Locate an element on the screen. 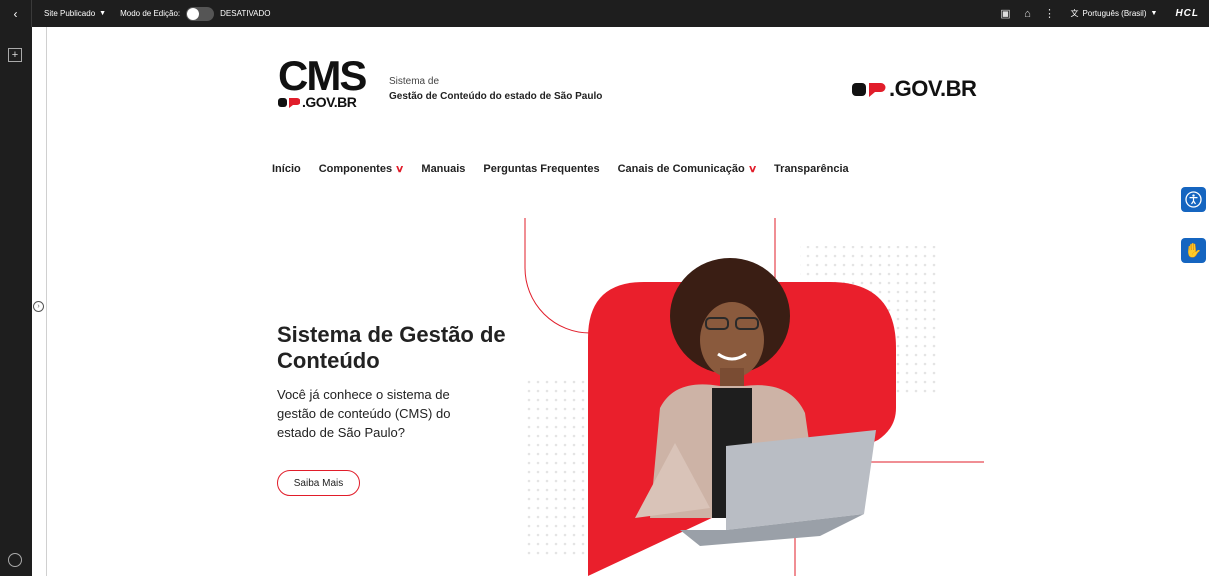 The width and height of the screenshot is (1209, 576). nav-item-perguntas-frequentes: Perguntas Frequentes is located at coordinates (541, 169).